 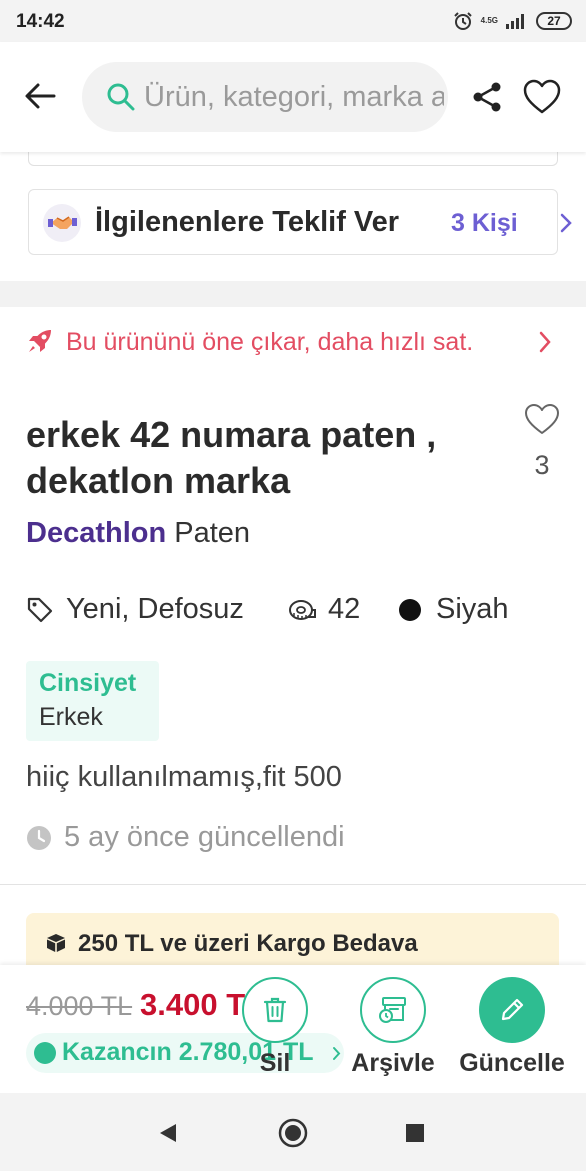 I want to click on gender-value: Erkek, so click(x=71, y=717).